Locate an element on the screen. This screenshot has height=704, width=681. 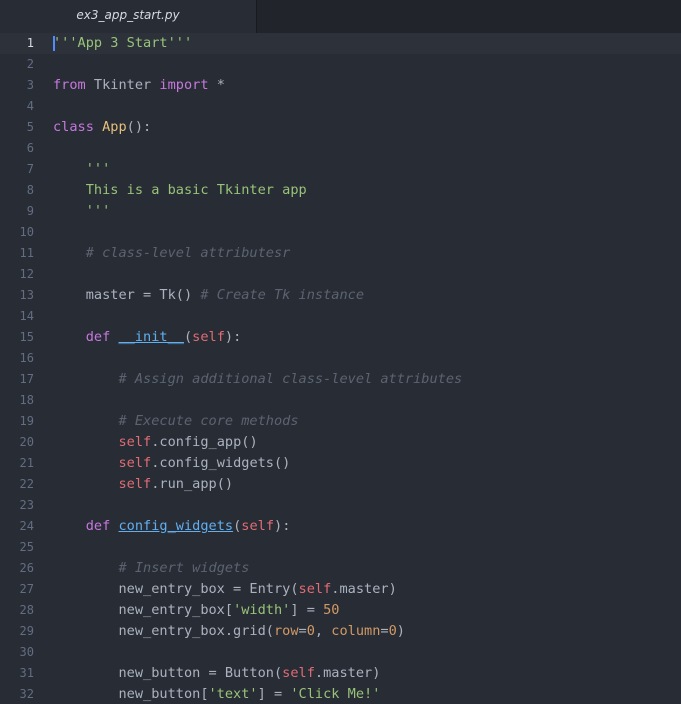
code-line: 14 is located at coordinates (340, 316).